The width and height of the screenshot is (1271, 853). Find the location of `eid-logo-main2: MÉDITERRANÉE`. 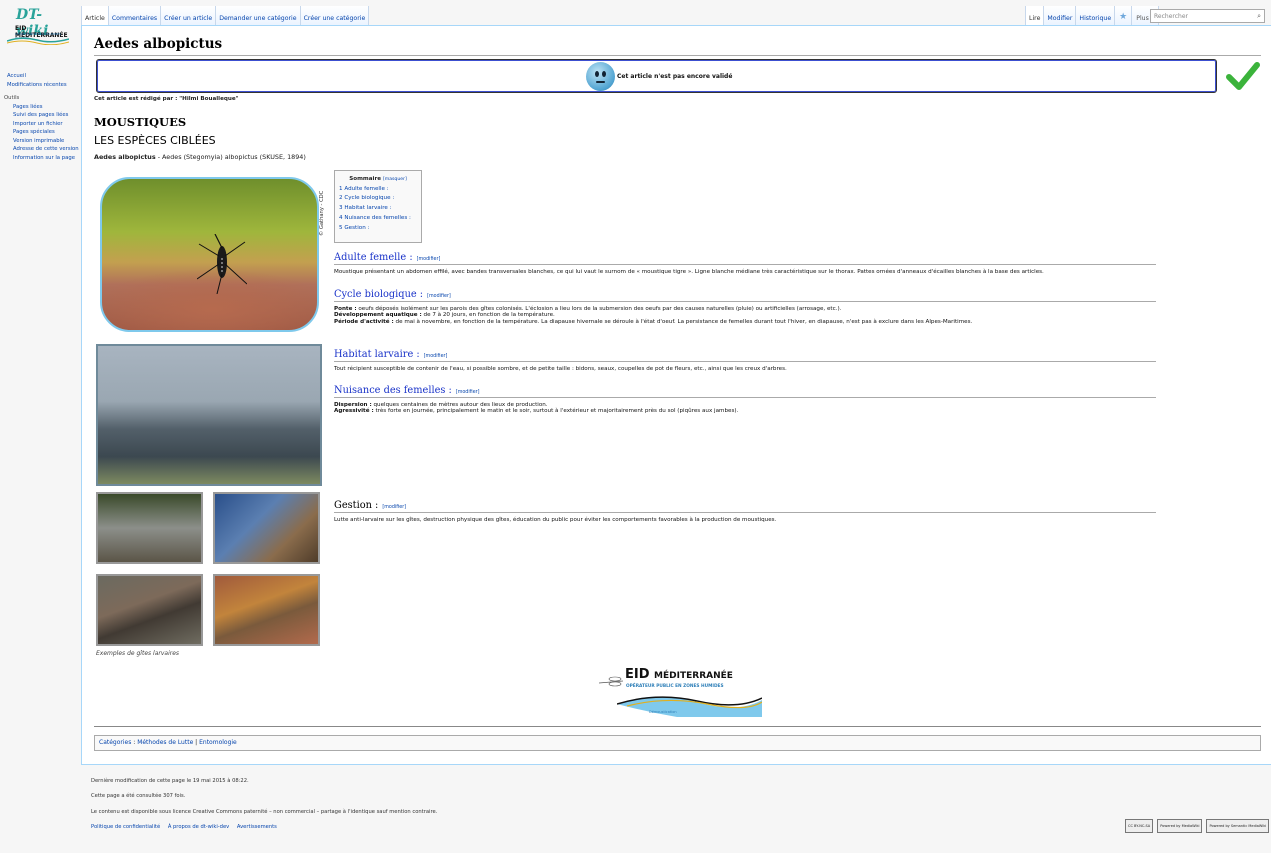

eid-logo-main2: MÉDITERRANÉE is located at coordinates (693, 676).